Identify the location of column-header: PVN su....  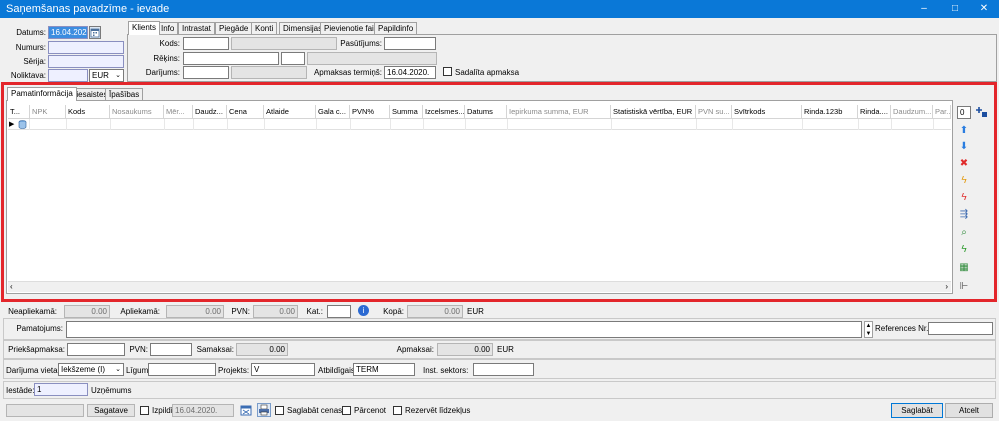
(714, 112).